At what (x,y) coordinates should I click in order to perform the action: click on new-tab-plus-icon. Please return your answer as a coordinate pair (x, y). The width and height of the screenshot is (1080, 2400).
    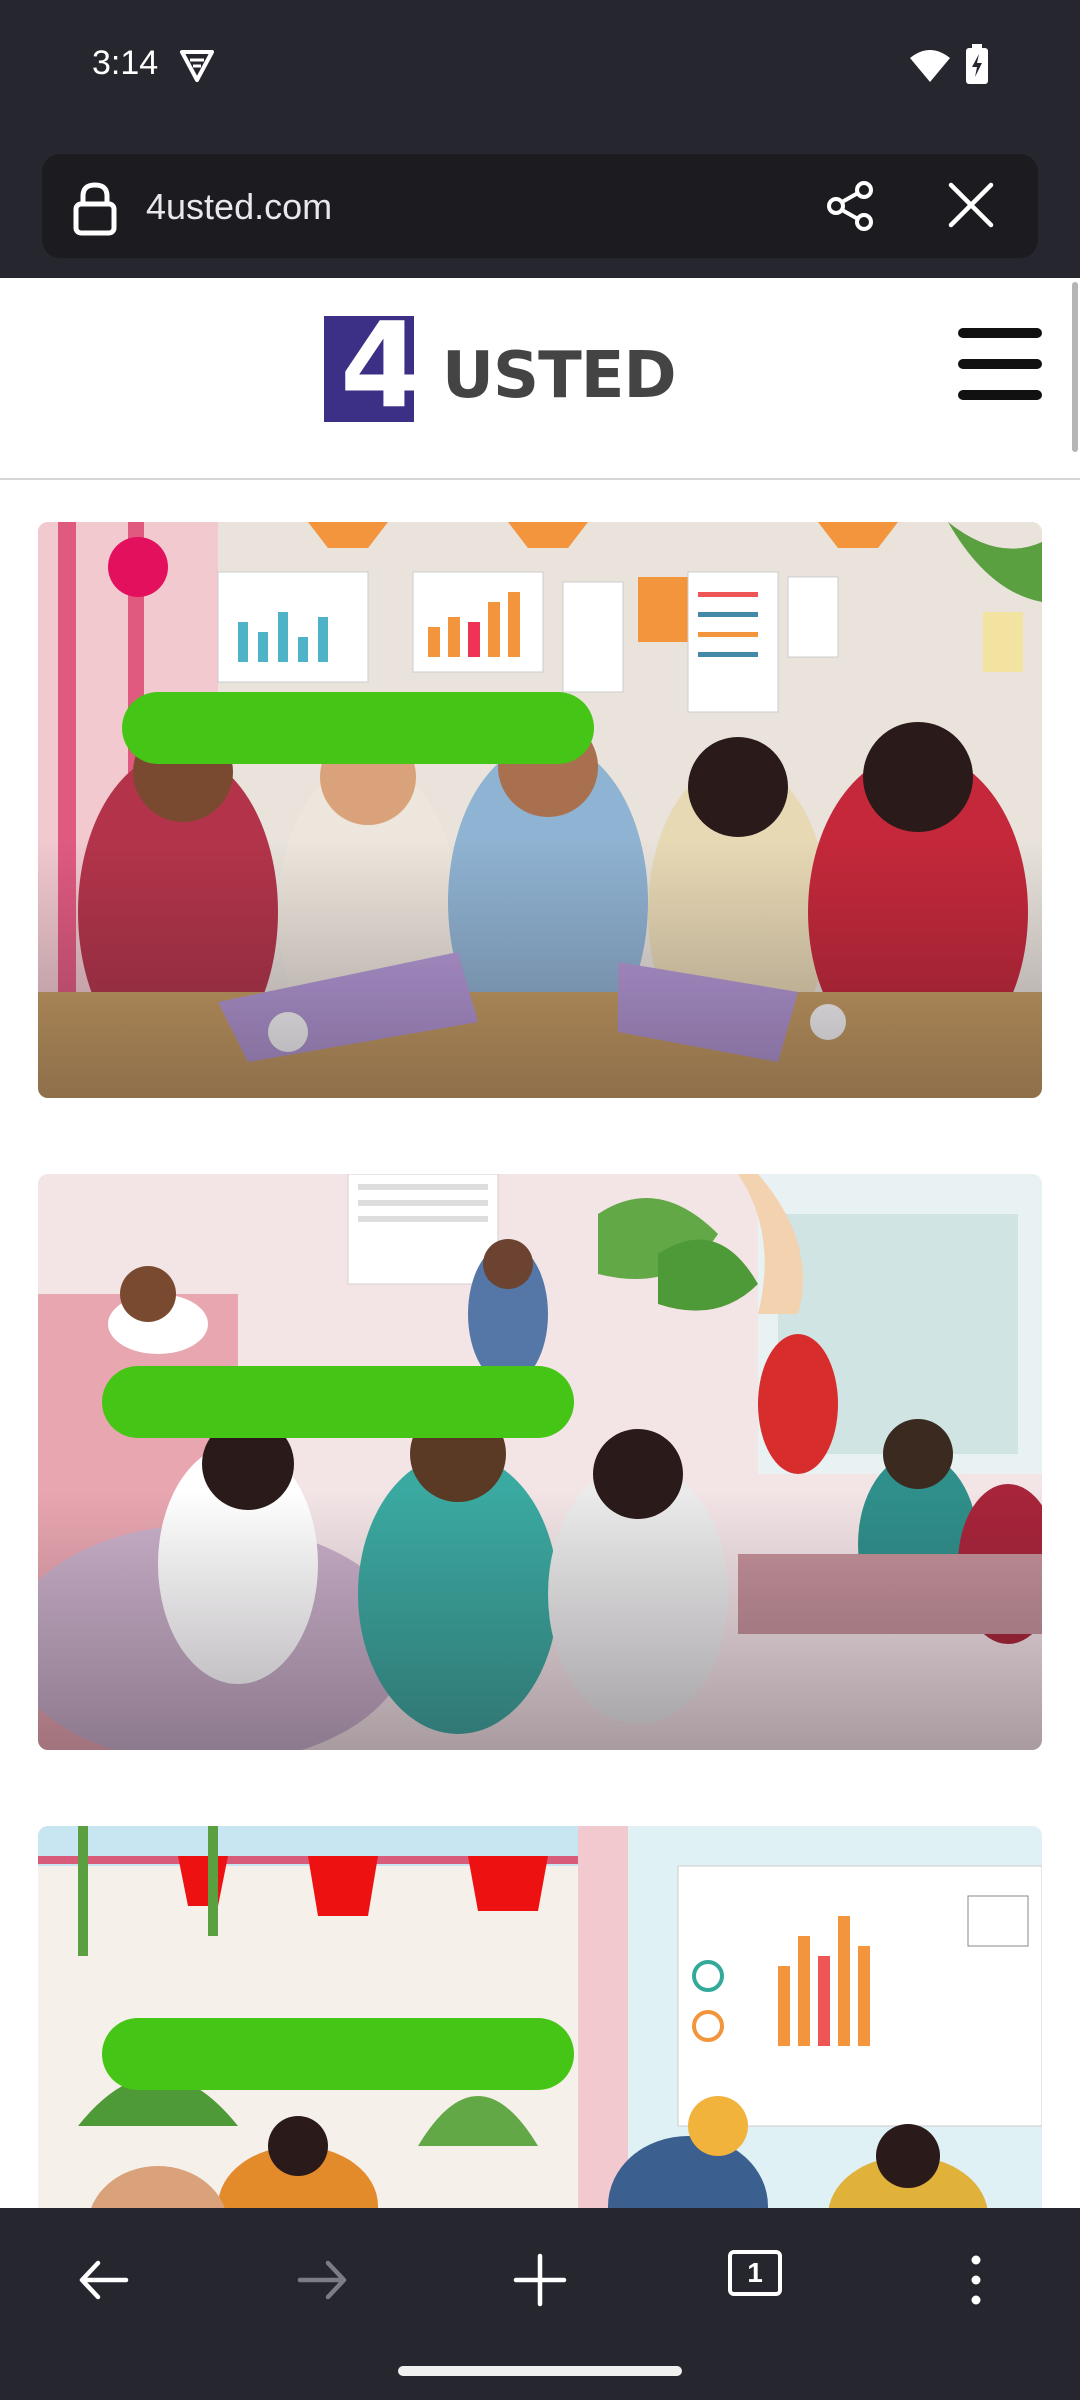
    Looking at the image, I should click on (540, 2280).